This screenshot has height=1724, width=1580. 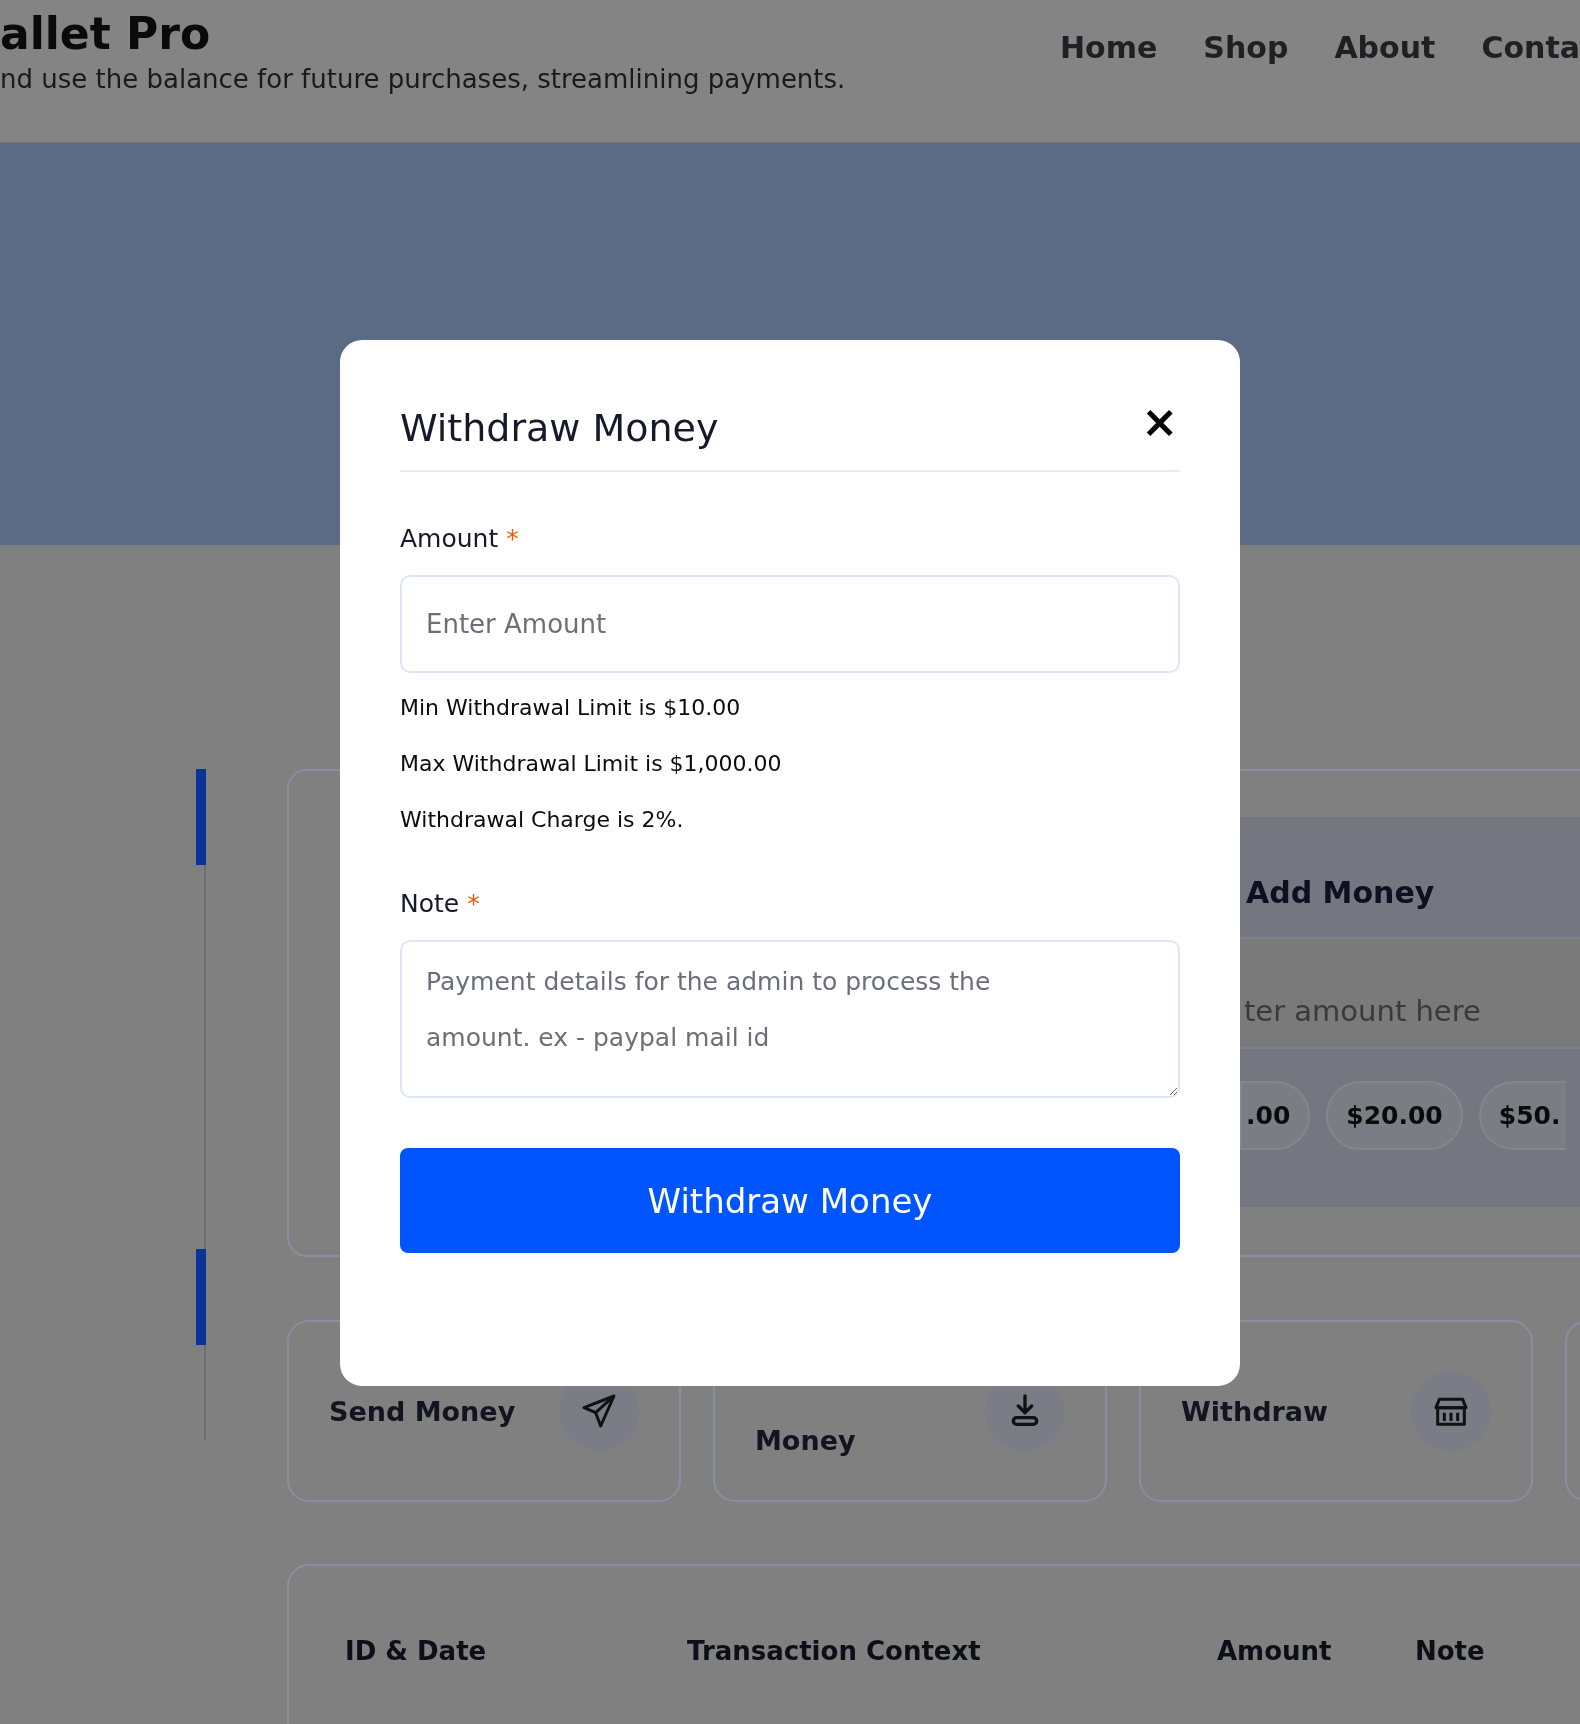 I want to click on amount-field: Enter Amount, so click(x=790, y=624).